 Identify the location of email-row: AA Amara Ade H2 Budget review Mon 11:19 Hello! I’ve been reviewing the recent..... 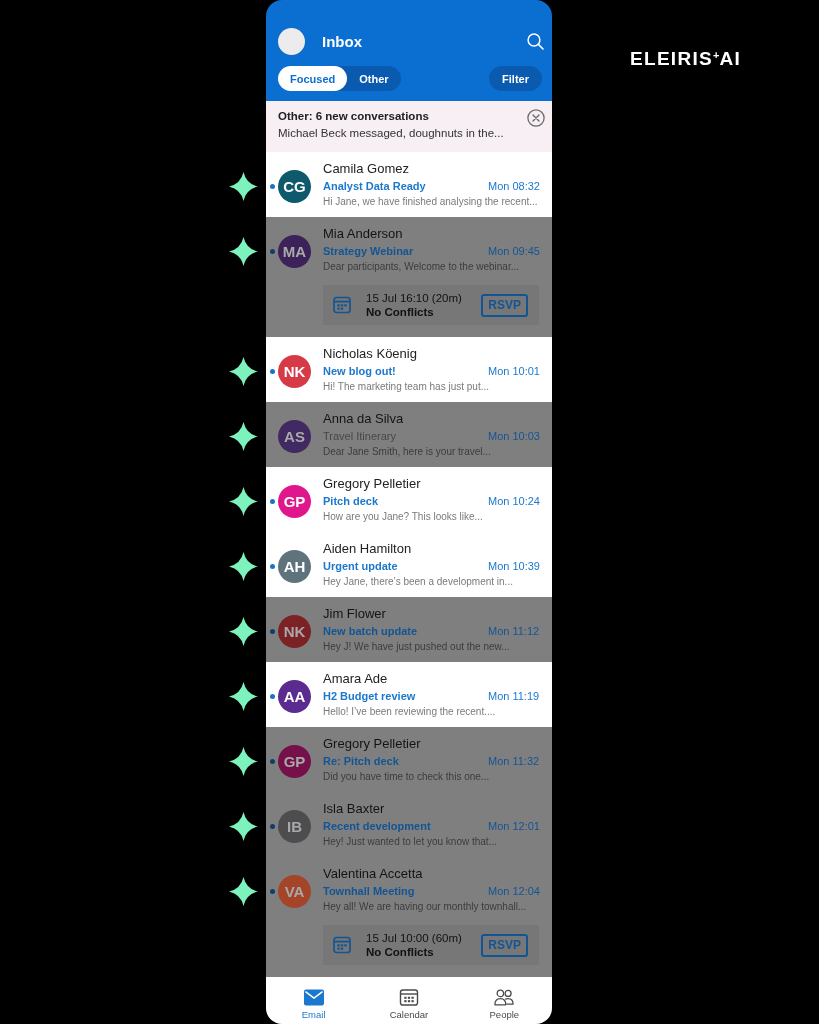
(409, 694).